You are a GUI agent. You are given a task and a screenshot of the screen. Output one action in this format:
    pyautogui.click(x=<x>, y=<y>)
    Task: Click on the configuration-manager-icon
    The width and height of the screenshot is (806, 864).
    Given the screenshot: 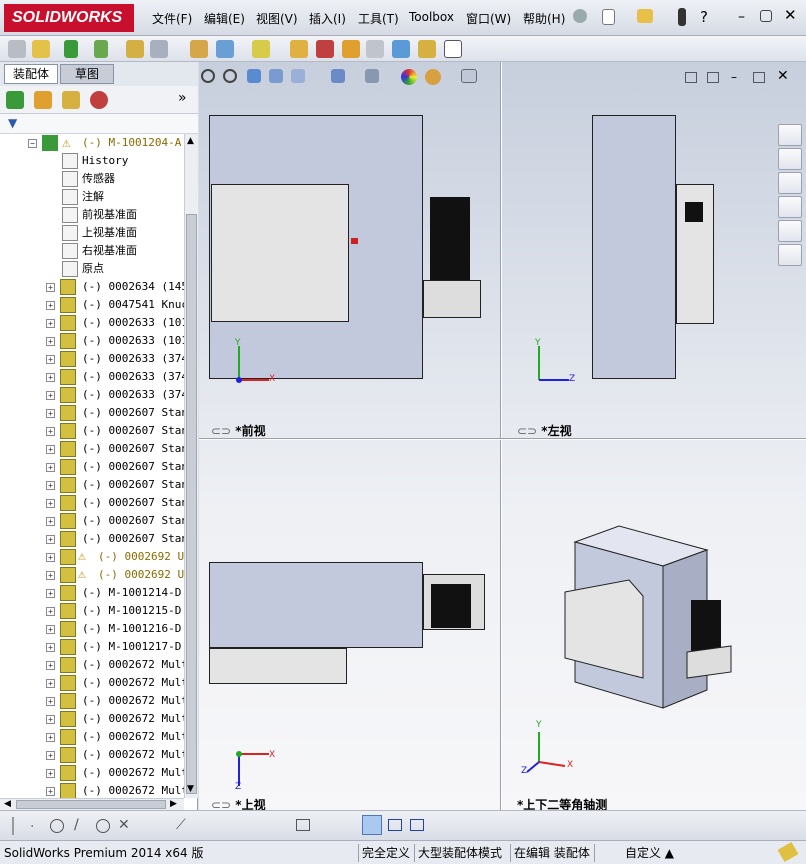 What is the action you would take?
    pyautogui.click(x=71, y=100)
    